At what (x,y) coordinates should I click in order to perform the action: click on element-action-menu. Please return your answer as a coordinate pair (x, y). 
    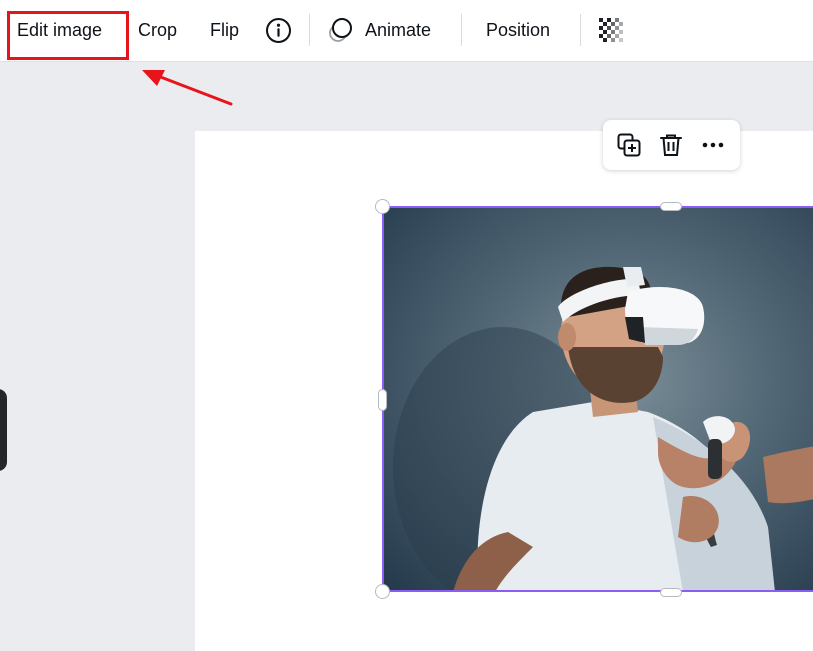
    Looking at the image, I should click on (671, 145).